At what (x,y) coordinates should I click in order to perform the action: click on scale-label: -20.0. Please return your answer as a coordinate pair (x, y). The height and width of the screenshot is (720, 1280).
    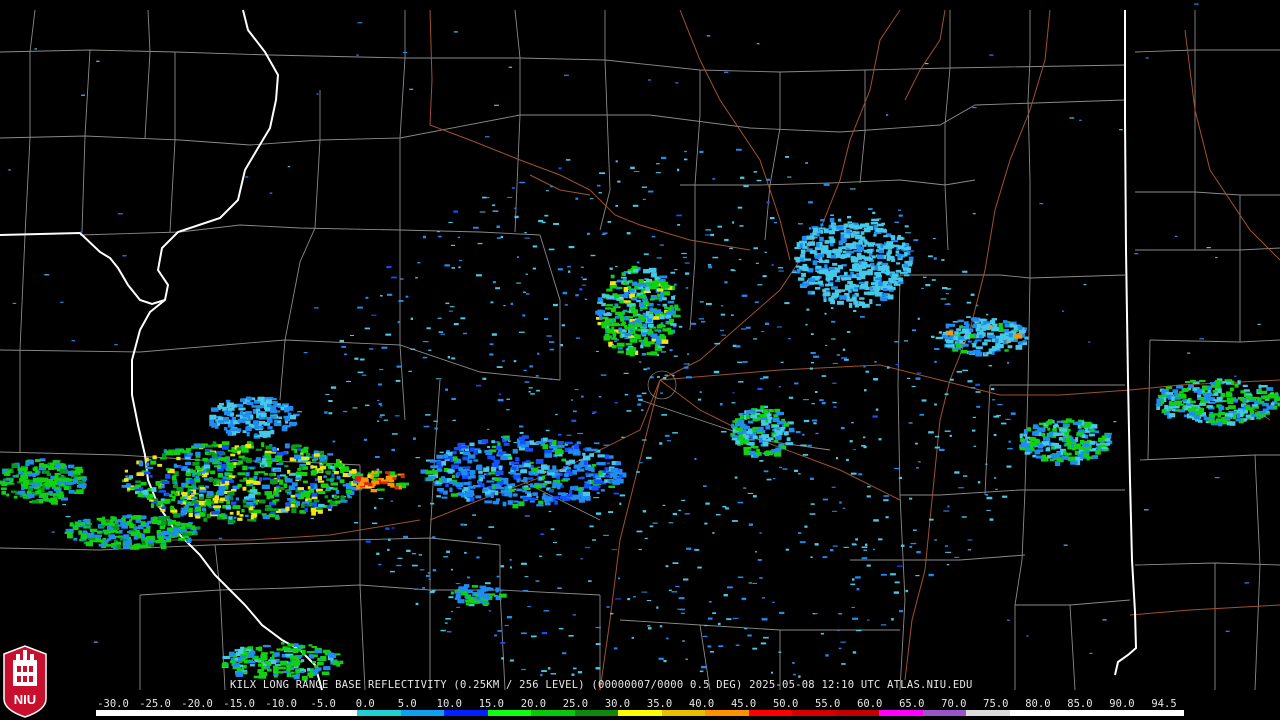
    Looking at the image, I should click on (197, 704).